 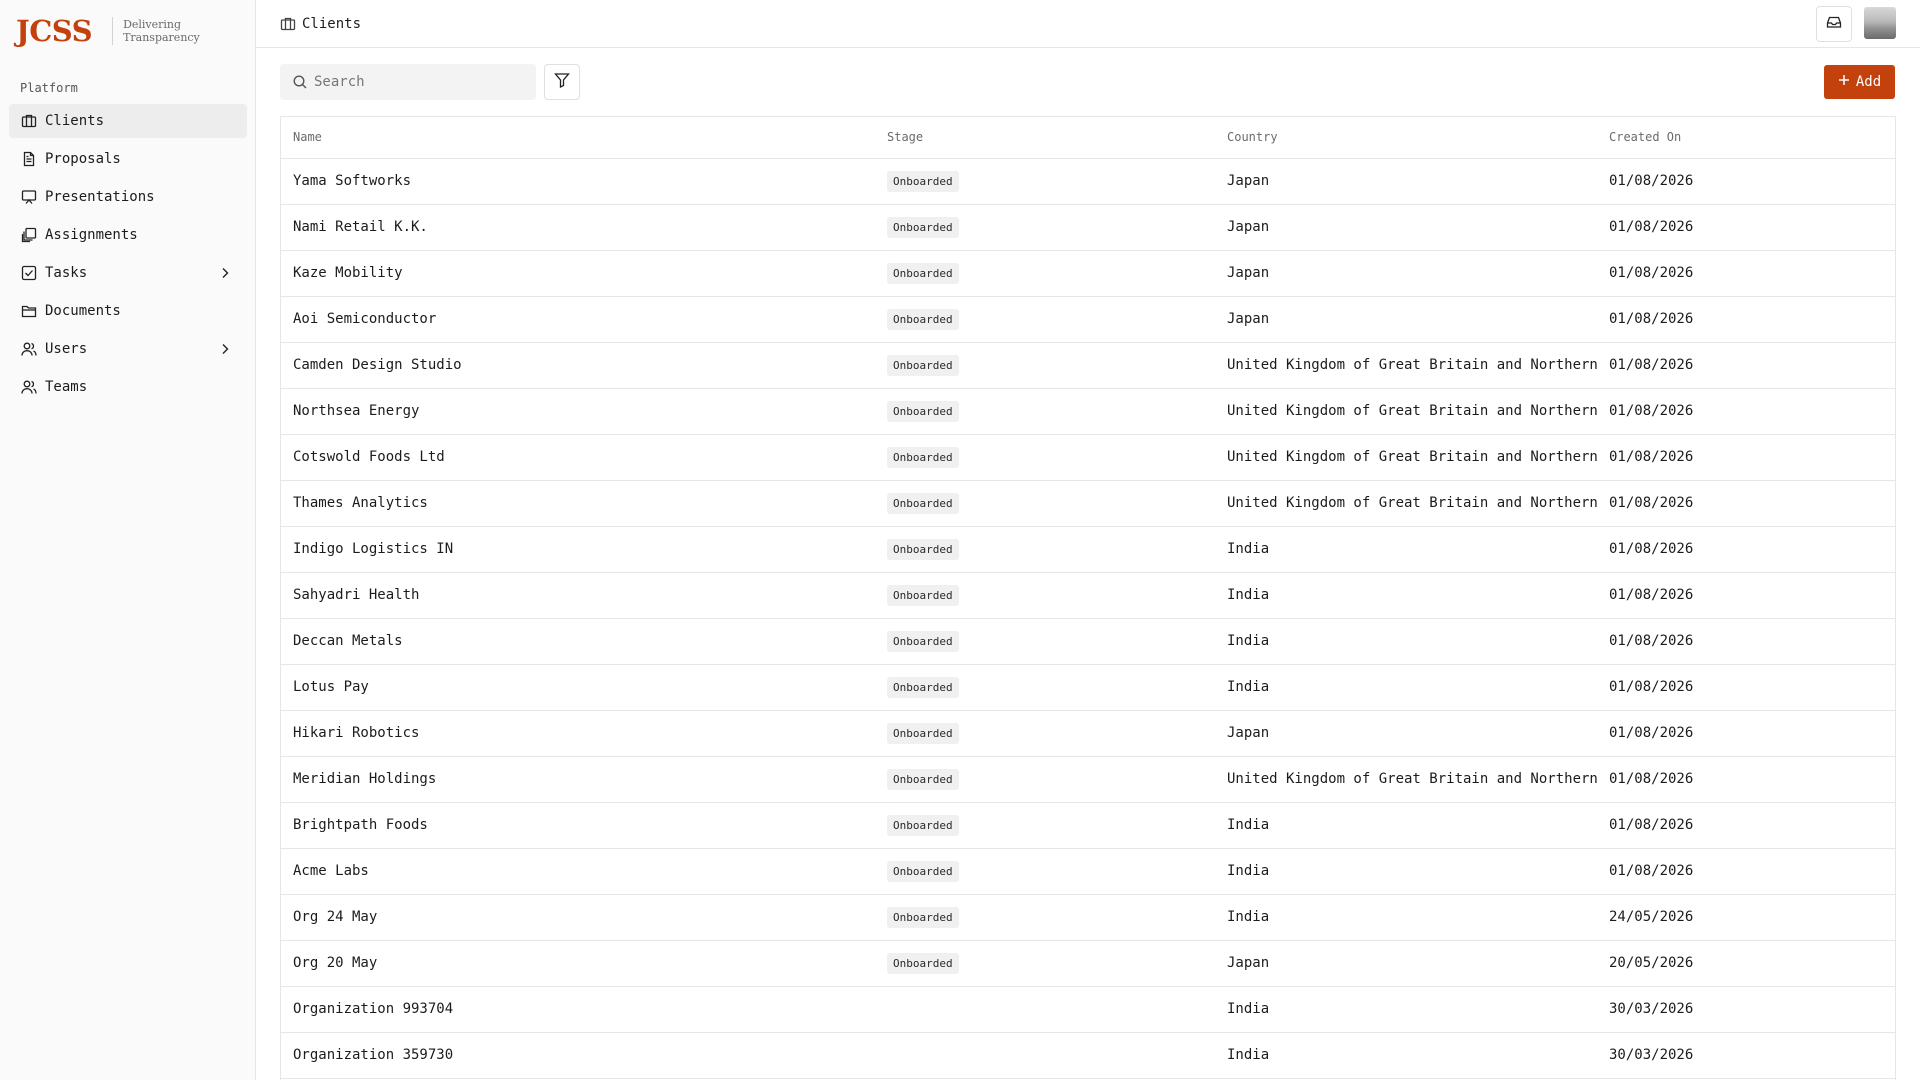 I want to click on table-row: Organization 993704 India 30/03/2026, so click(x=1088, y=1009).